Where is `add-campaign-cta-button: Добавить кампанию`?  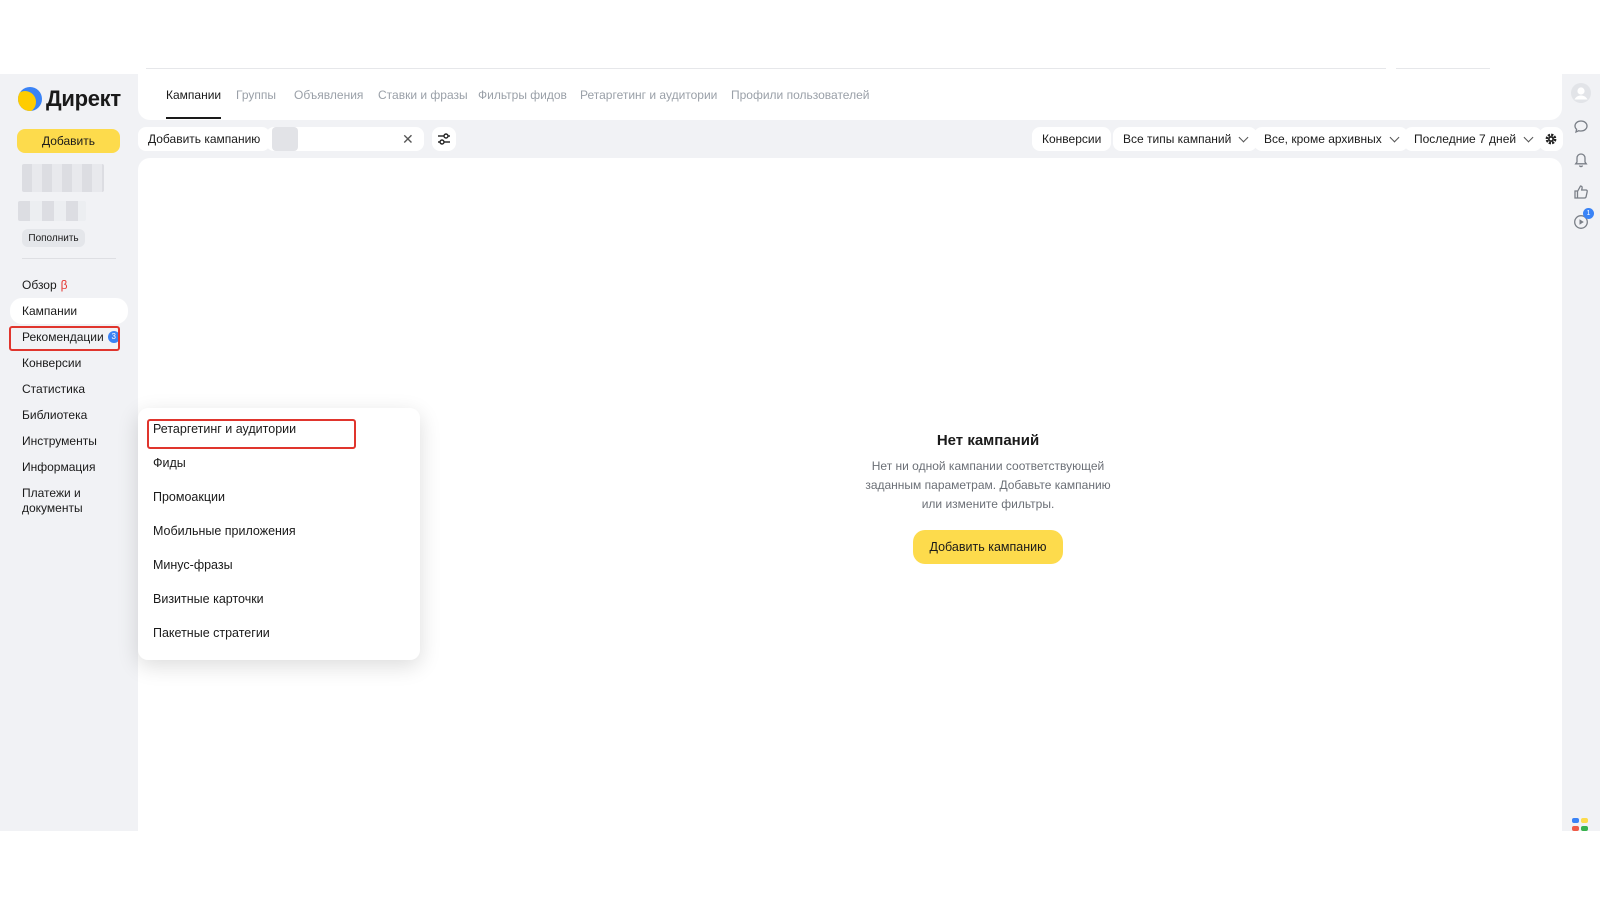
add-campaign-cta-button: Добавить кампанию is located at coordinates (988, 547).